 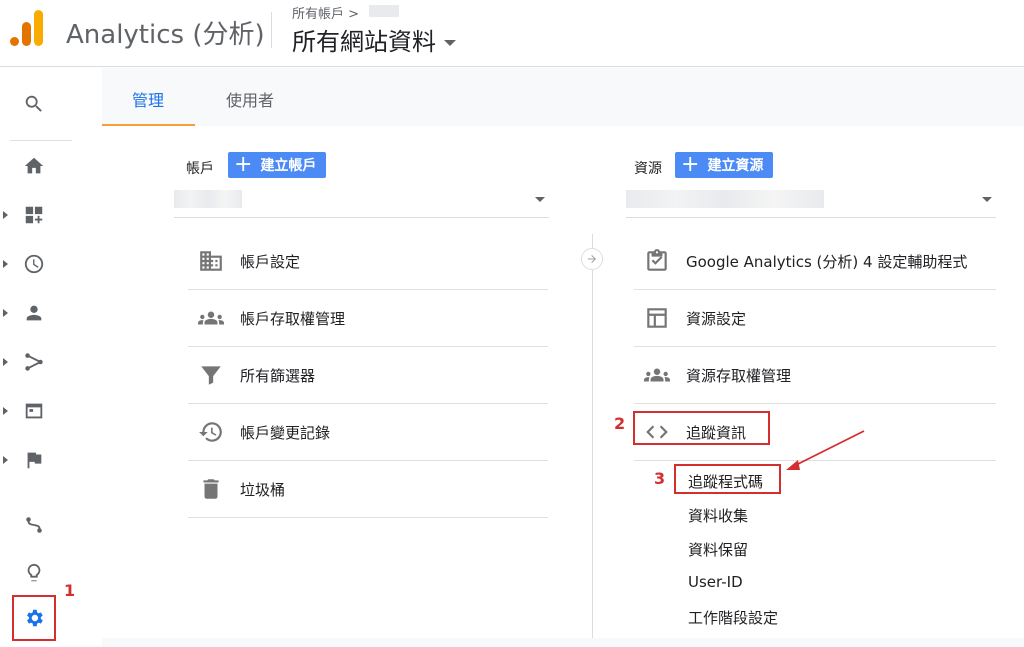 What do you see at coordinates (361, 201) in the screenshot?
I see `account-dropdown` at bounding box center [361, 201].